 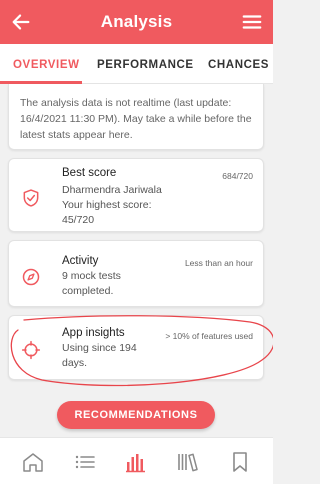 I want to click on library-books-icon, so click(x=188, y=462).